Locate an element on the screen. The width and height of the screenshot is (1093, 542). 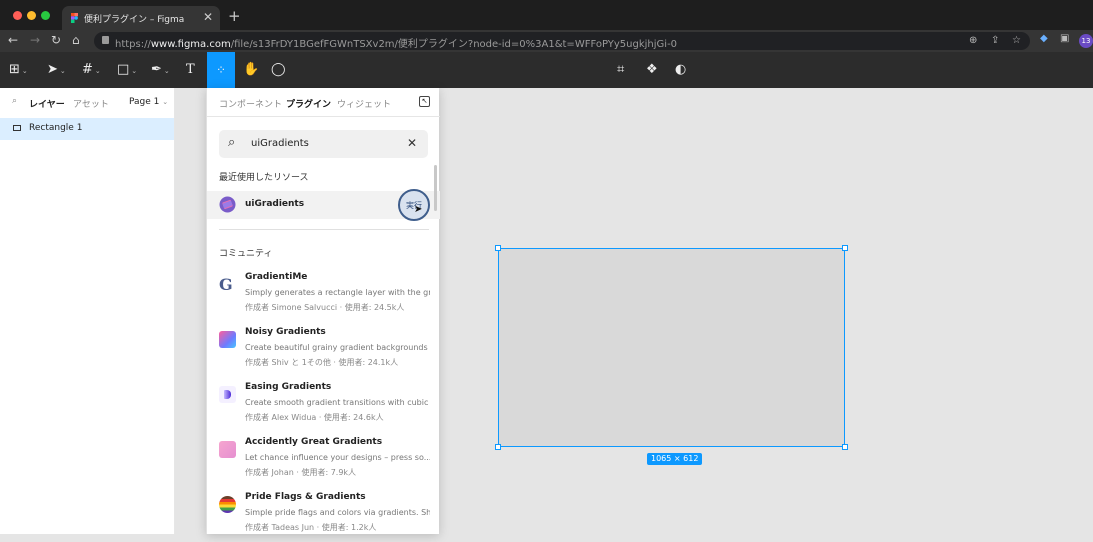
scrollbar is located at coordinates (435, 188).